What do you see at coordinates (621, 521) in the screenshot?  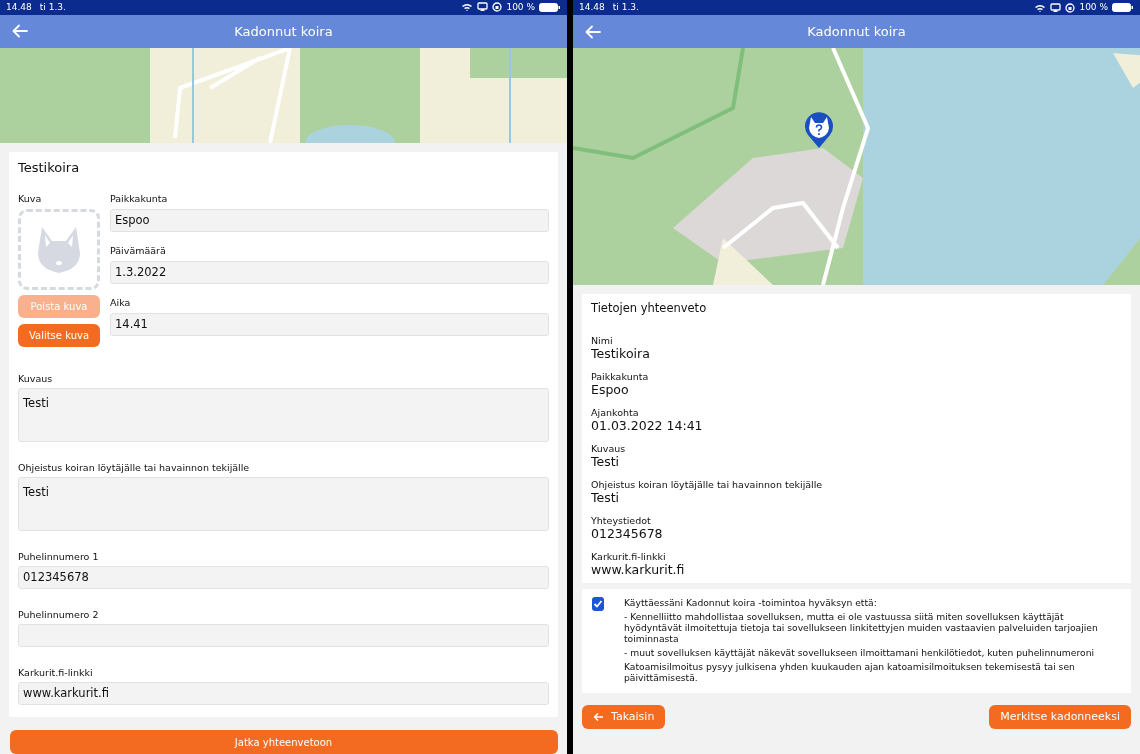 I see `summary-label: Yhteystiedot` at bounding box center [621, 521].